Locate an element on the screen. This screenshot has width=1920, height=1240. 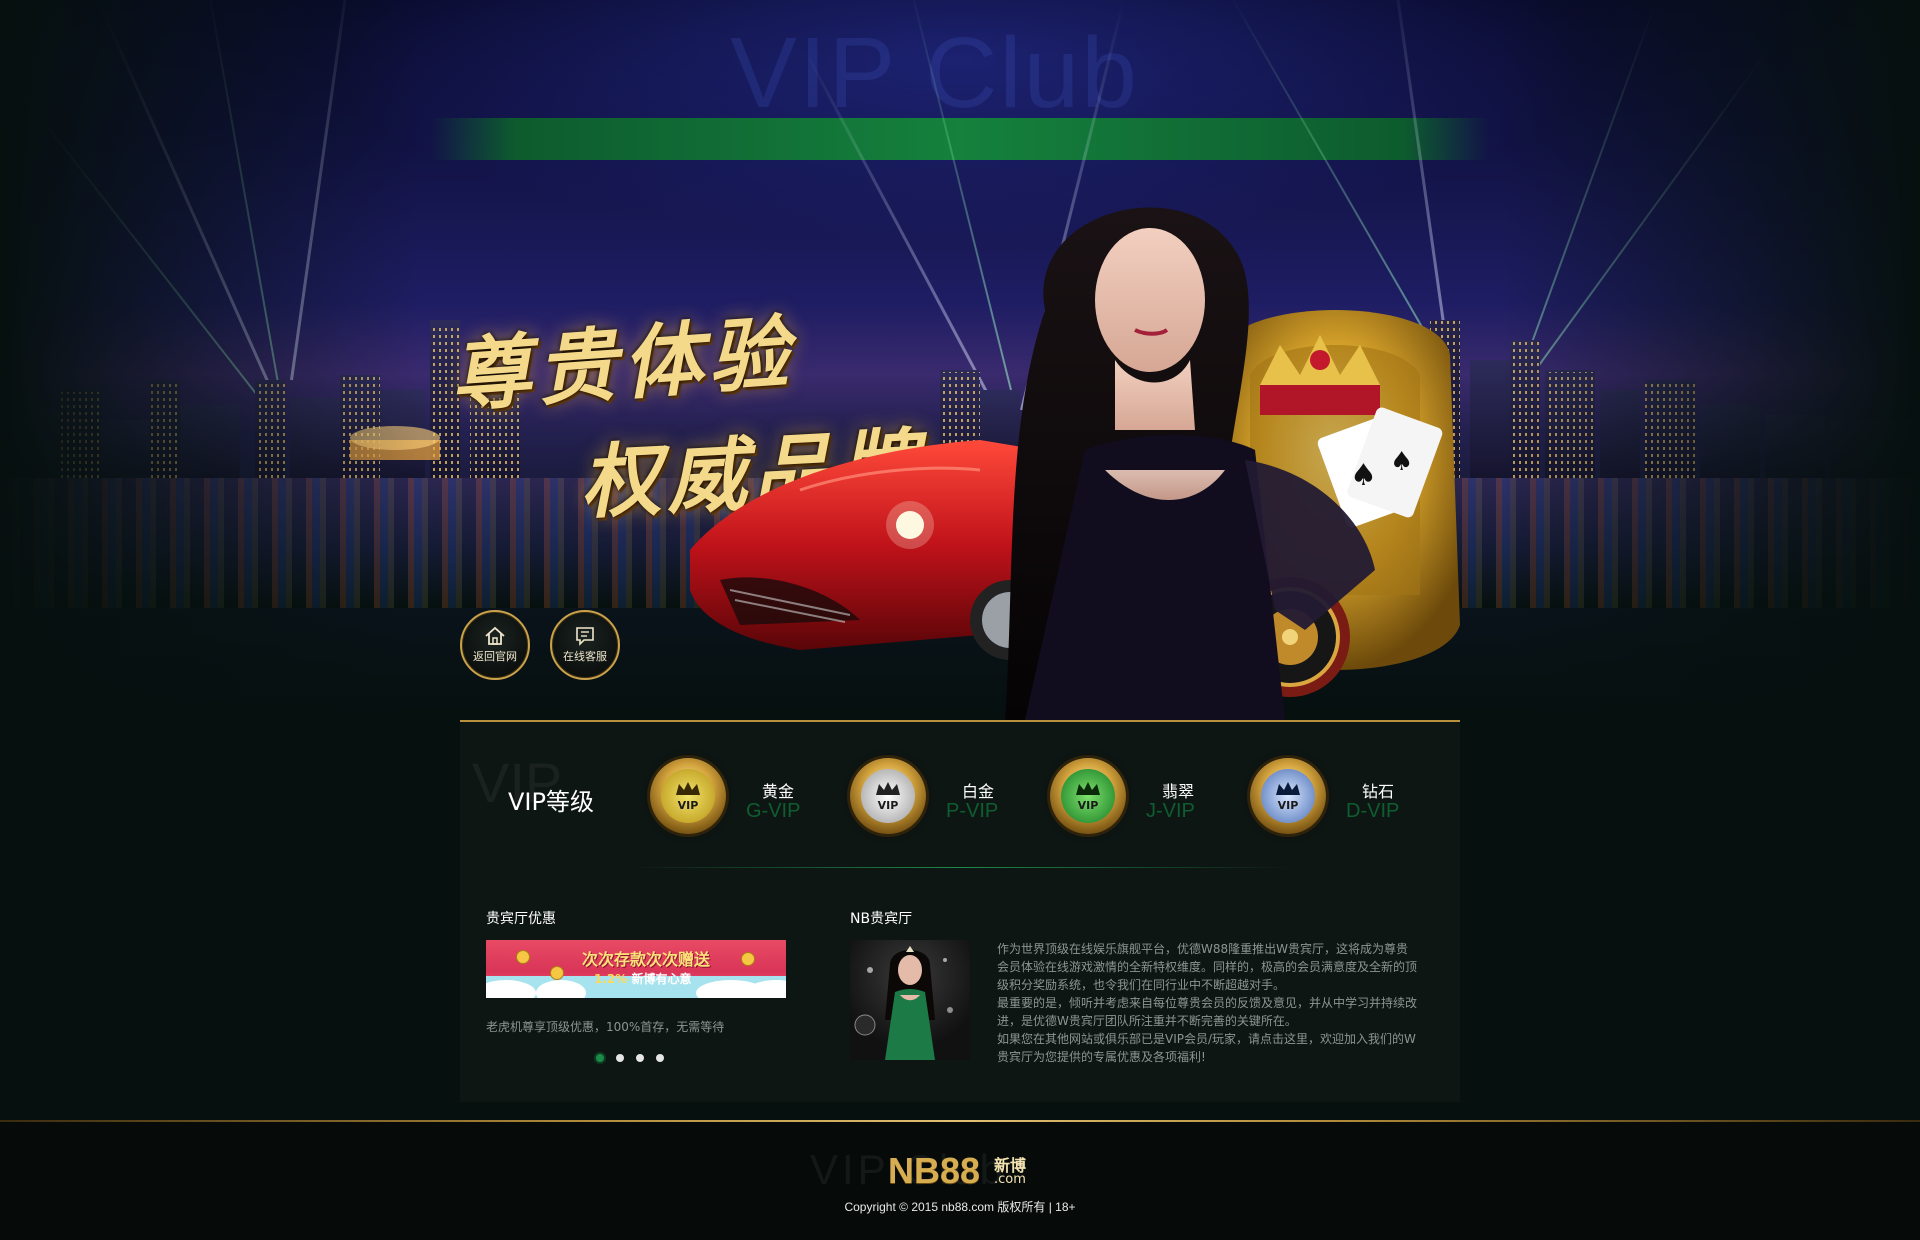
tier-name: 翡翠 is located at coordinates (1178, 791).